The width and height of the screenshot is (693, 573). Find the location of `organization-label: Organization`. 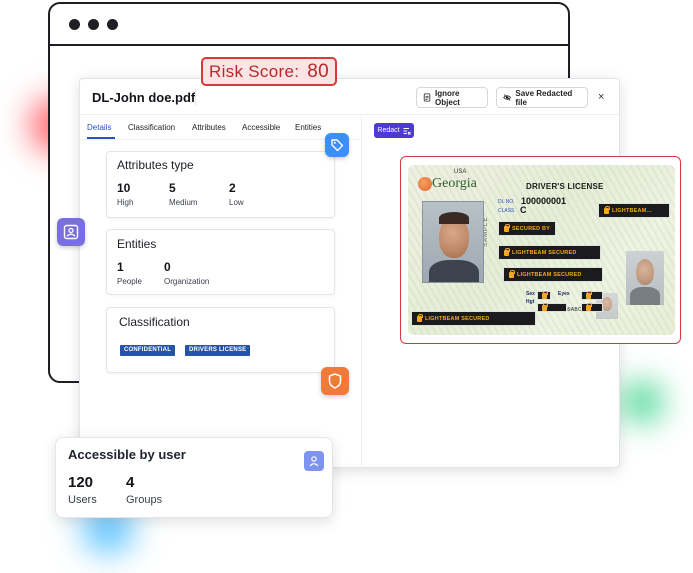

organization-label: Organization is located at coordinates (187, 281).